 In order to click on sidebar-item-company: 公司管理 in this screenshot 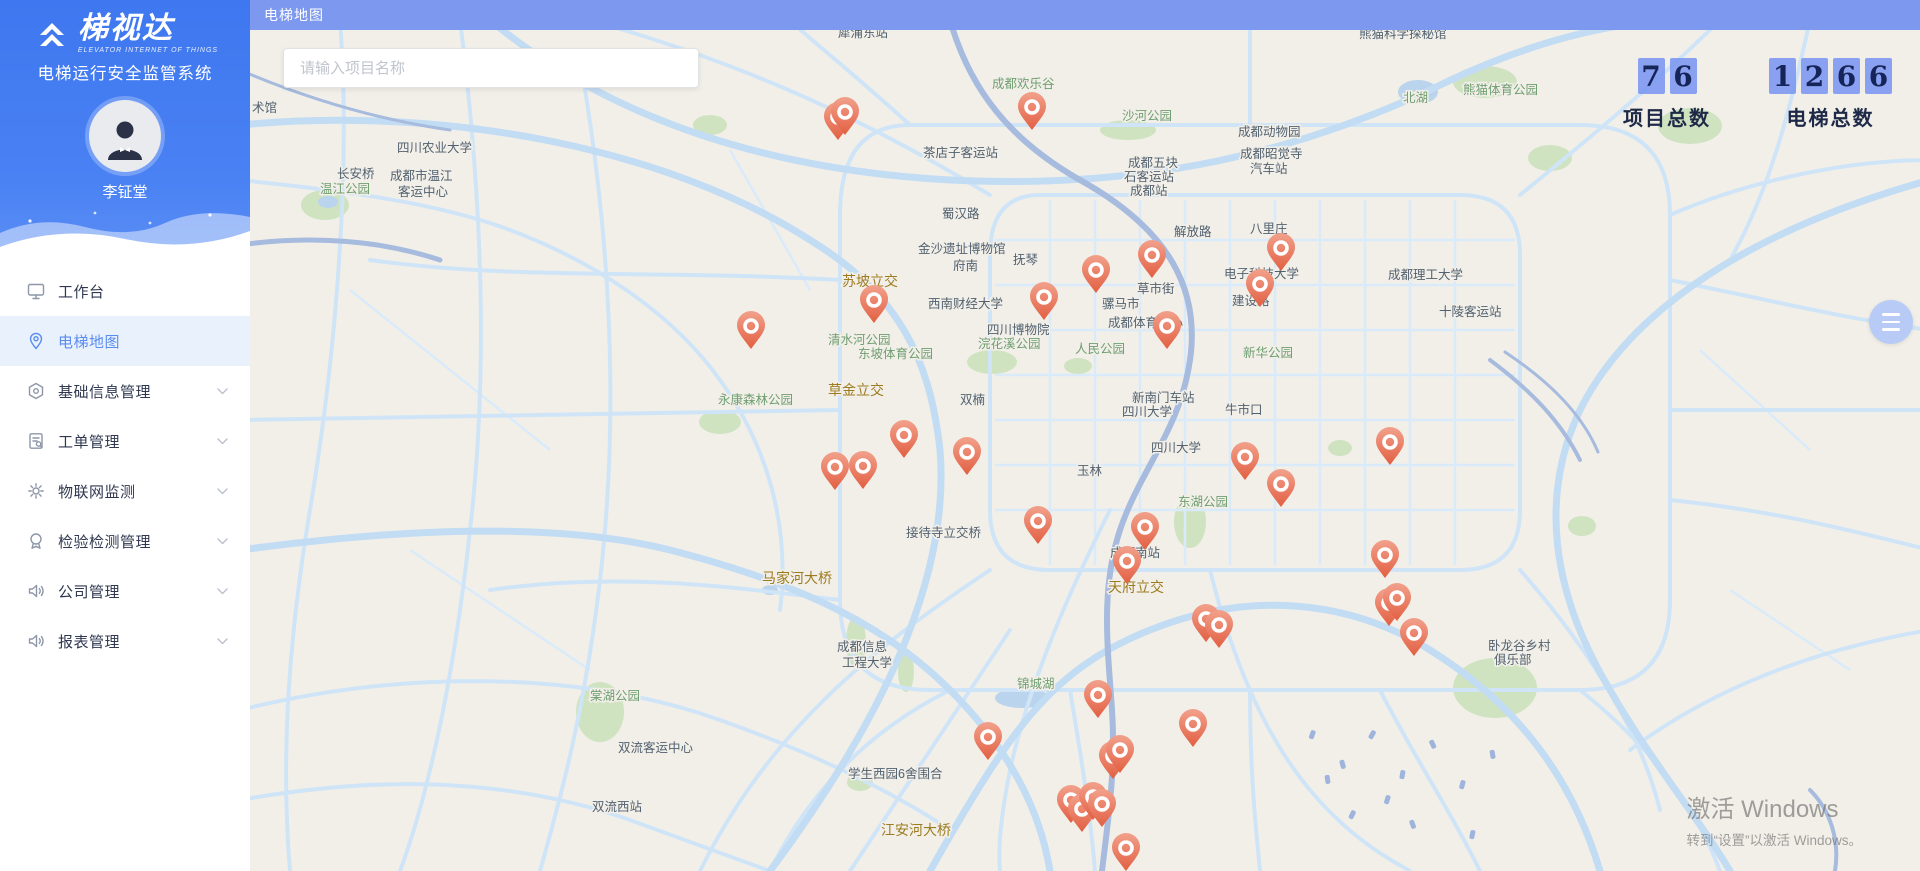, I will do `click(125, 591)`.